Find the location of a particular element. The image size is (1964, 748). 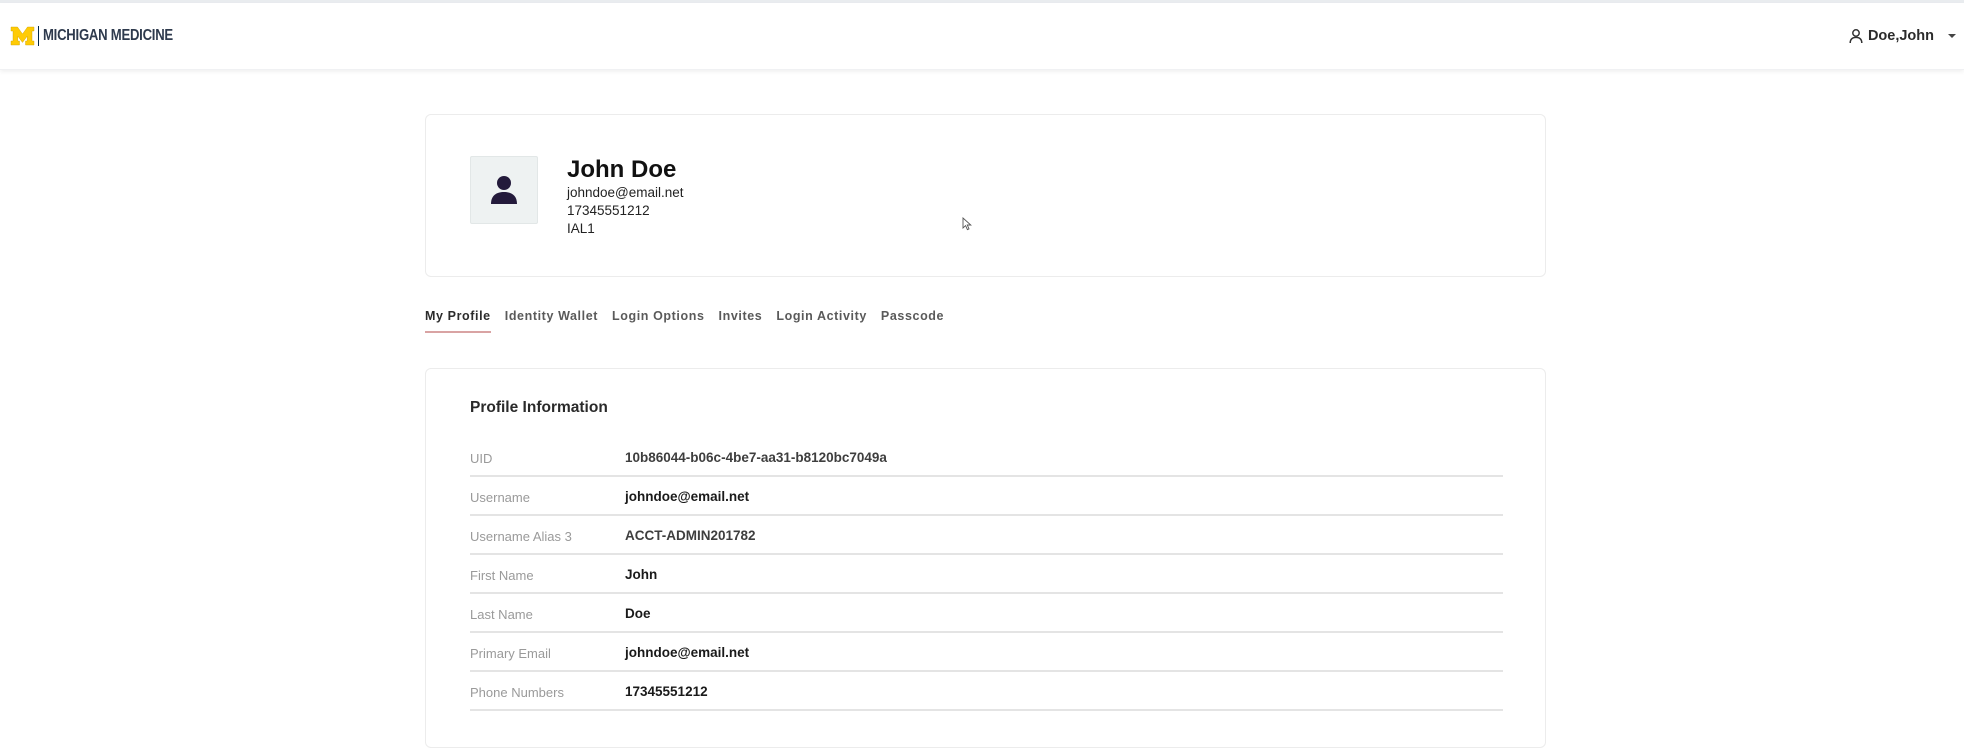

profile-name: John Doe is located at coordinates (622, 169).